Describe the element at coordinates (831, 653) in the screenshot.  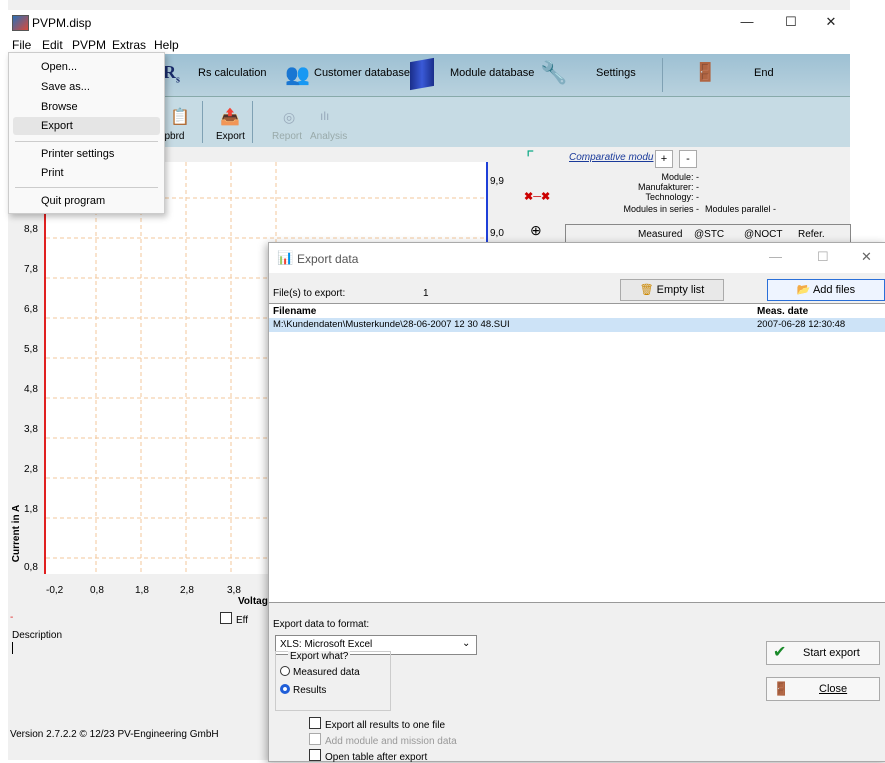
I see `start-export-label: Start export` at that location.